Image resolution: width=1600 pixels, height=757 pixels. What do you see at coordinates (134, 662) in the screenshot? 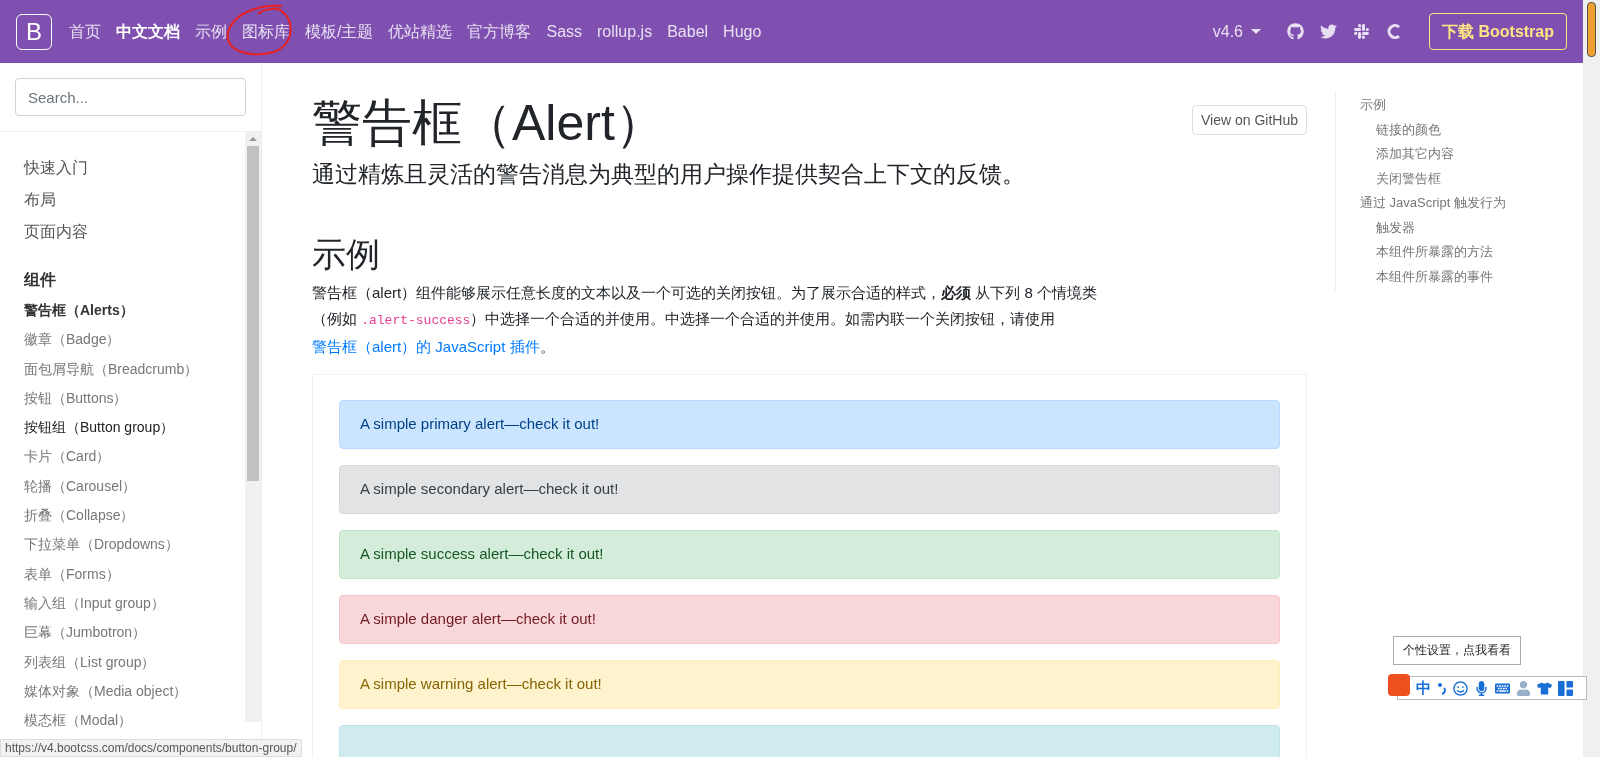
I see `sidebar-item: 列表组（List group）` at bounding box center [134, 662].